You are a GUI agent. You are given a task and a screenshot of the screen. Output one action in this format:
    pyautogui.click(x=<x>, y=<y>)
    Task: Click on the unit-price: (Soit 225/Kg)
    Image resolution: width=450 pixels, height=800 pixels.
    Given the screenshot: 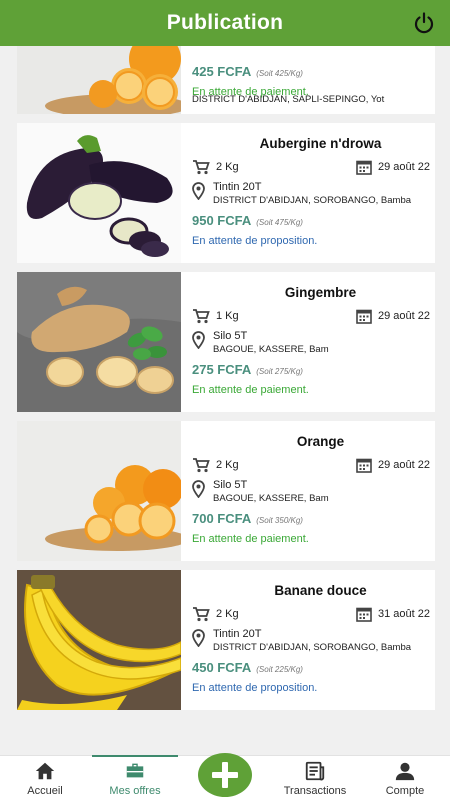 What is the action you would take?
    pyautogui.click(x=279, y=669)
    